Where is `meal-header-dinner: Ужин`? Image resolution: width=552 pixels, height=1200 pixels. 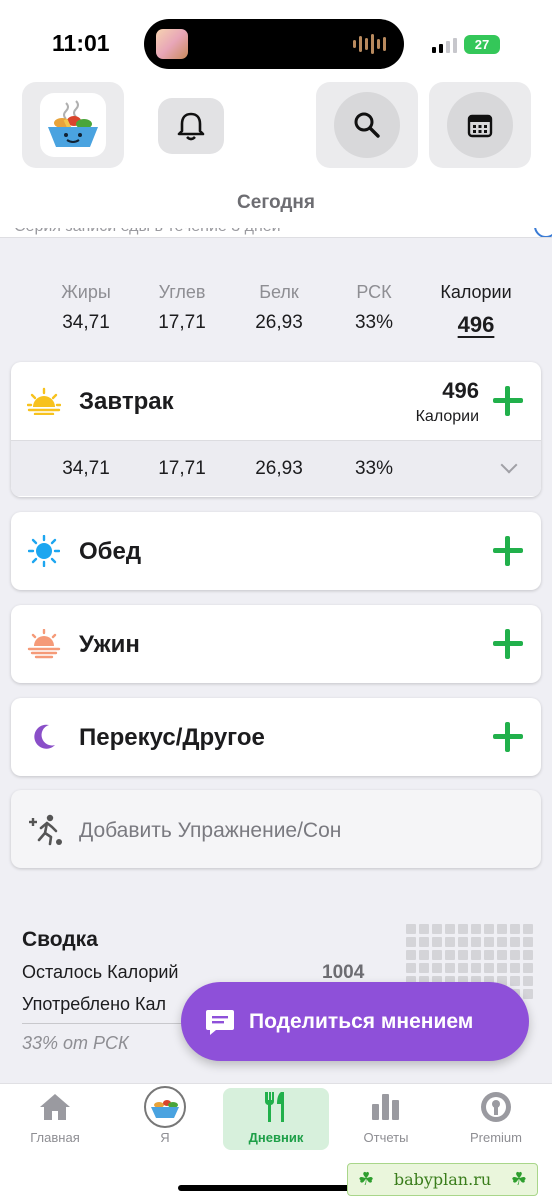
meal-header-dinner: Ужин is located at coordinates (276, 644).